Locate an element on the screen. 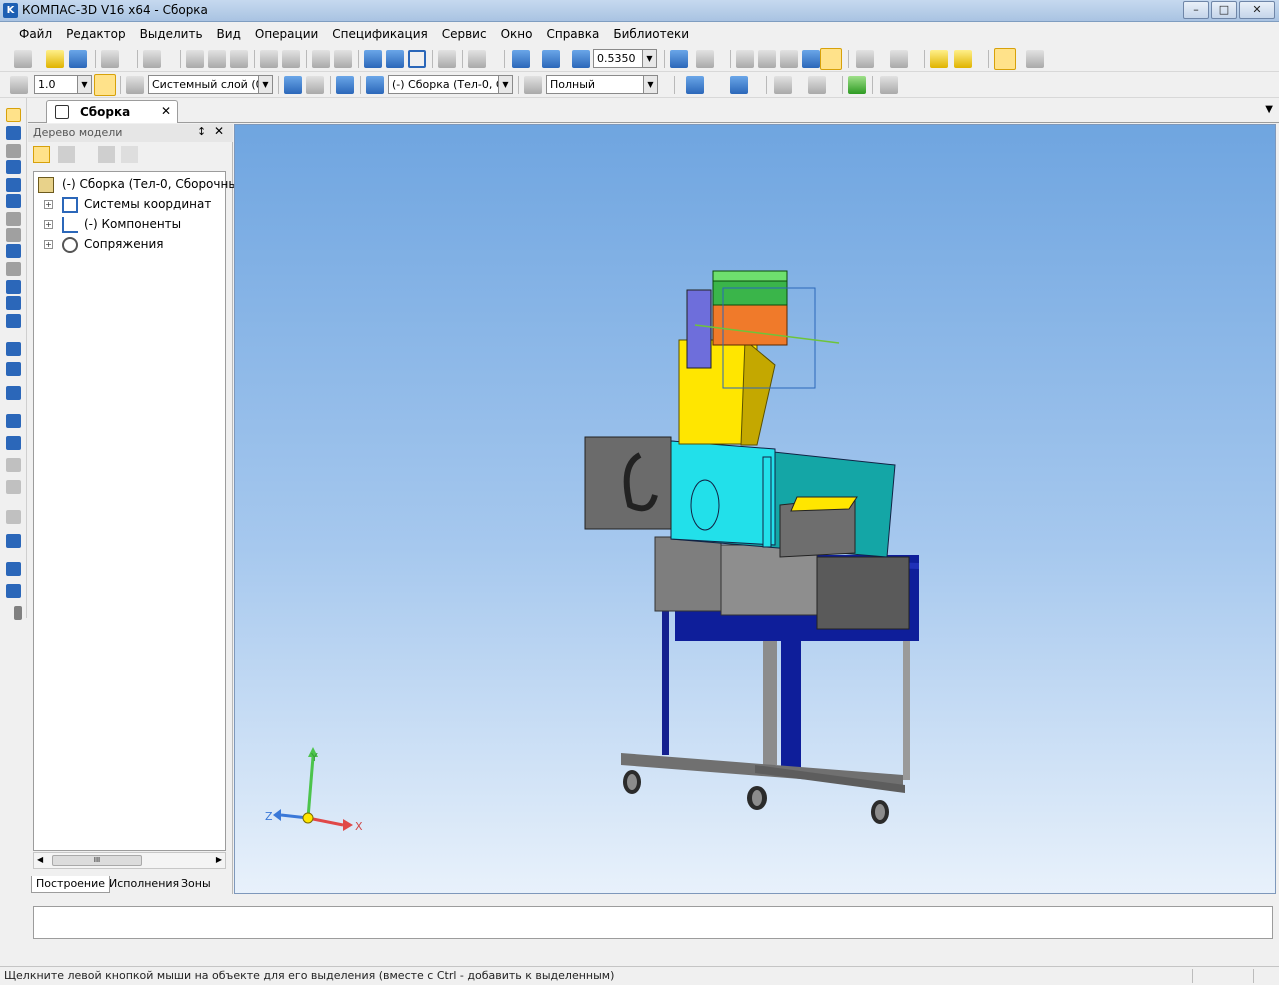 This screenshot has width=1279, height=985. undo-icon is located at coordinates (321, 59).